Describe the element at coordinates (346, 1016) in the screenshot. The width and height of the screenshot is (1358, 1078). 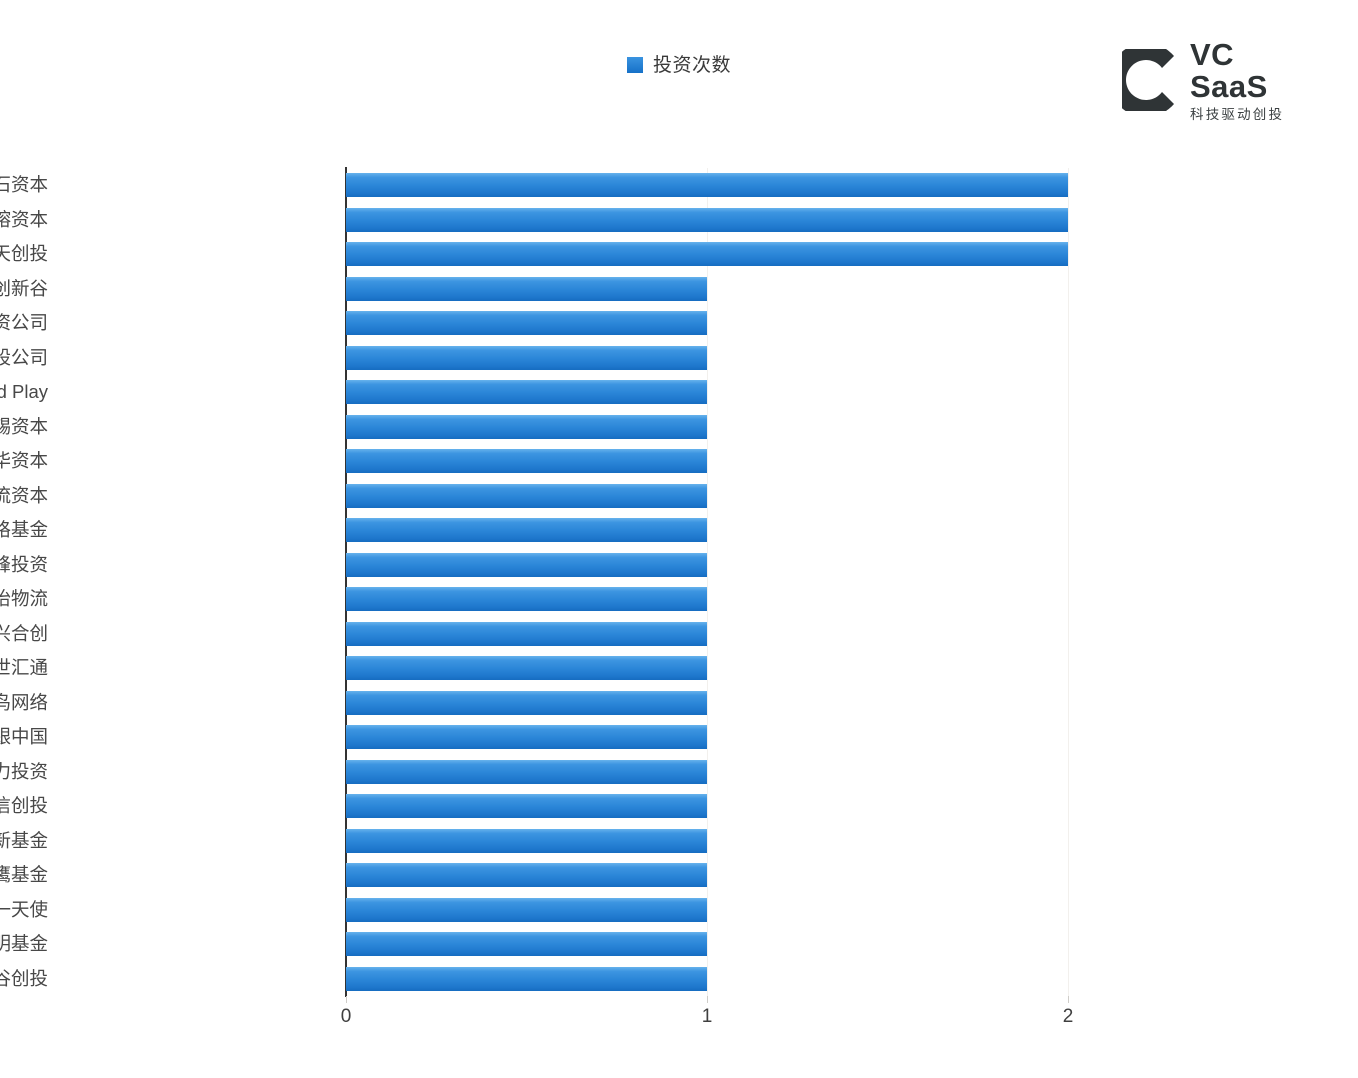
I see `x-tick-label: 0` at that location.